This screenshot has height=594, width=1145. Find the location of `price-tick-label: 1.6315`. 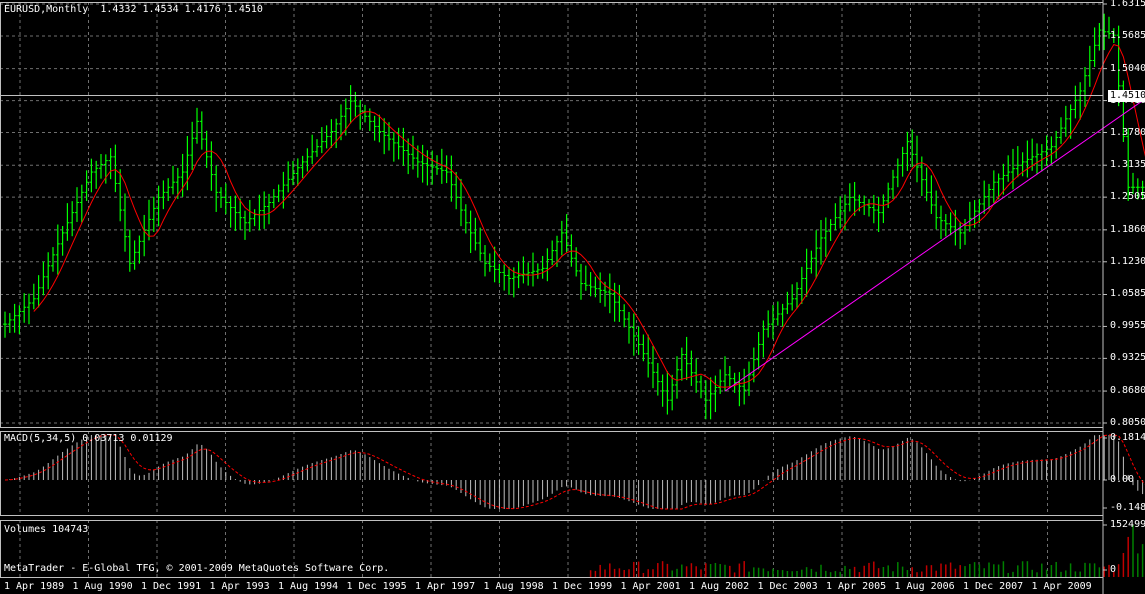

price-tick-label: 1.6315 is located at coordinates (1127, 4).